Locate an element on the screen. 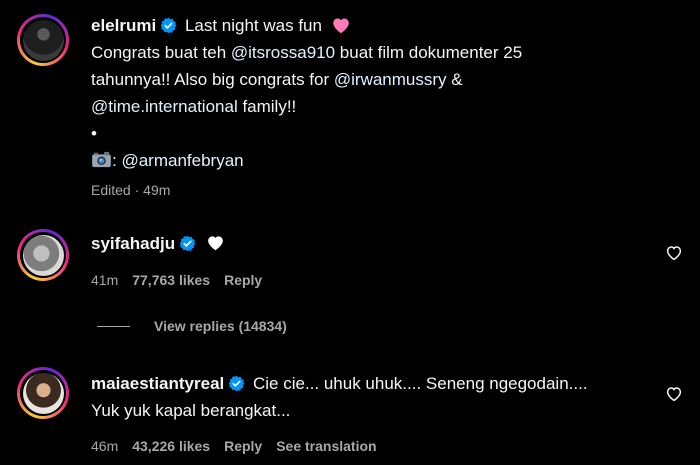 This screenshot has height=465, width=700. caption-text: Last night was fun is located at coordinates (253, 25).